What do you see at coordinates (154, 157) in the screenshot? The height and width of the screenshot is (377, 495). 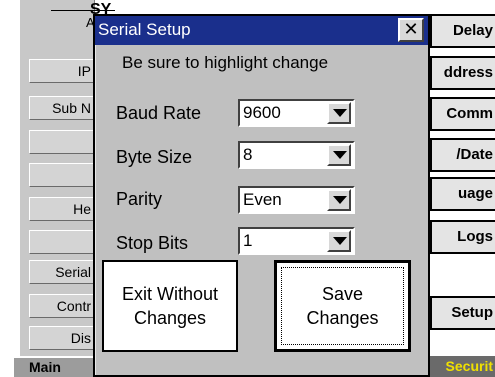 I see `byte-size-label: Byte Size` at bounding box center [154, 157].